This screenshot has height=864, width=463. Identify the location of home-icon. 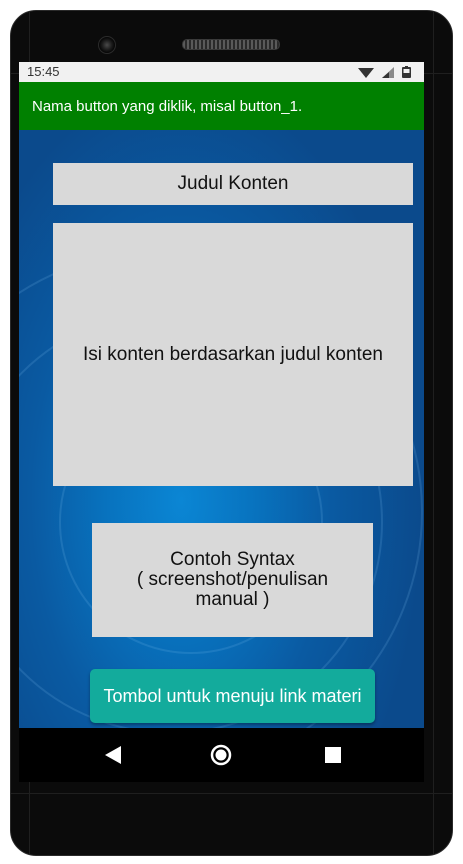
(221, 755).